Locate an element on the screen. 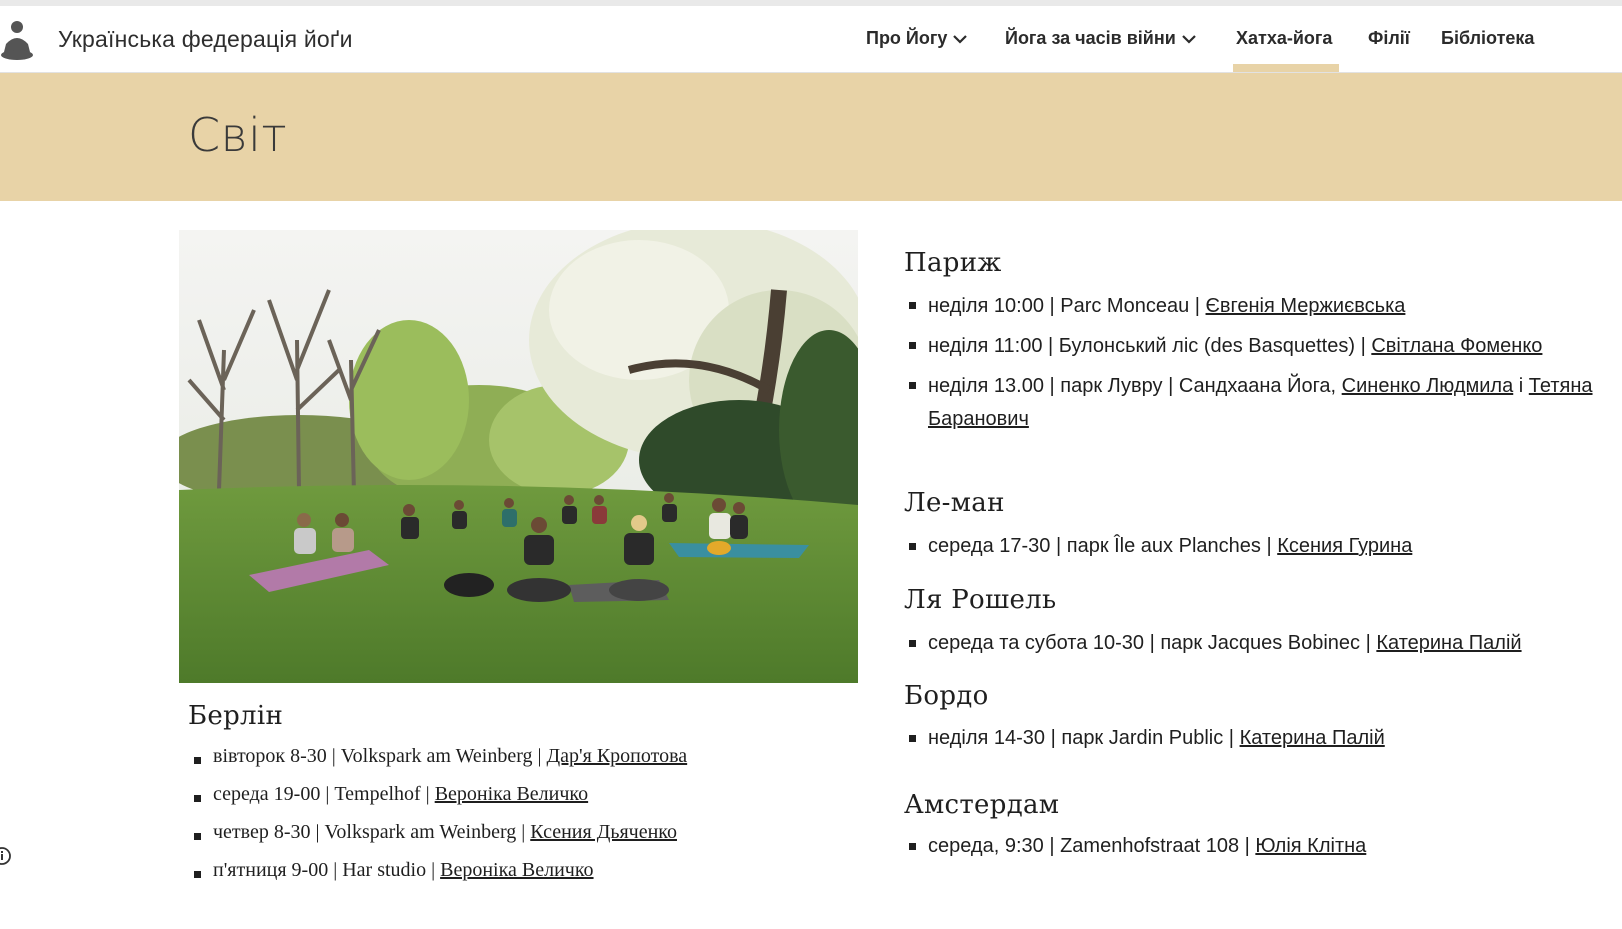  schedule-text: середа 19-00 | Tempelhof | is located at coordinates (324, 794).